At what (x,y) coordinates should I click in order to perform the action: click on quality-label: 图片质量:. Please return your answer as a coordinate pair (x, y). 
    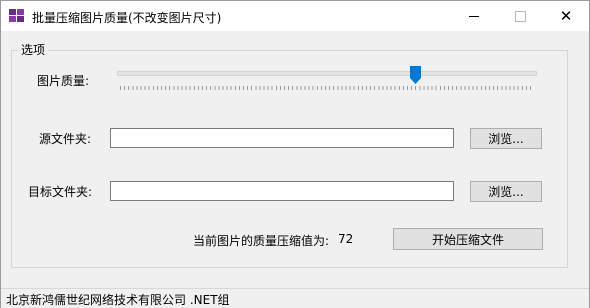
    Looking at the image, I should click on (63, 81).